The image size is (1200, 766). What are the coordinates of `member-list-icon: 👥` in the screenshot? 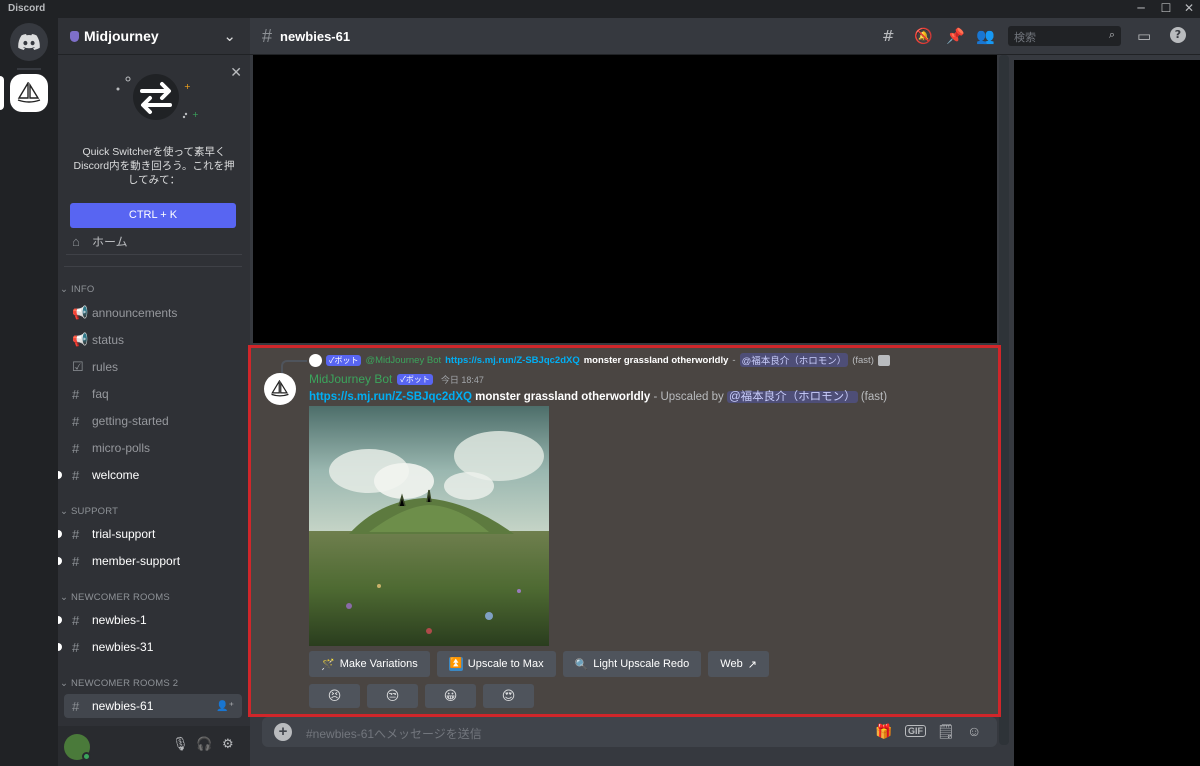 It's located at (985, 36).